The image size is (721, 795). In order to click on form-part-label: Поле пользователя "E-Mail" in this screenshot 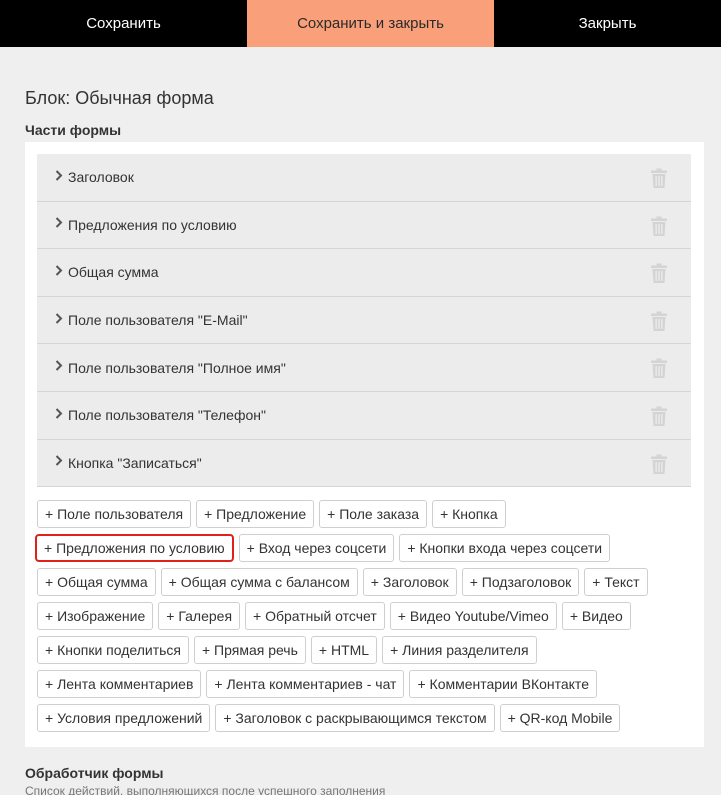, I will do `click(158, 320)`.